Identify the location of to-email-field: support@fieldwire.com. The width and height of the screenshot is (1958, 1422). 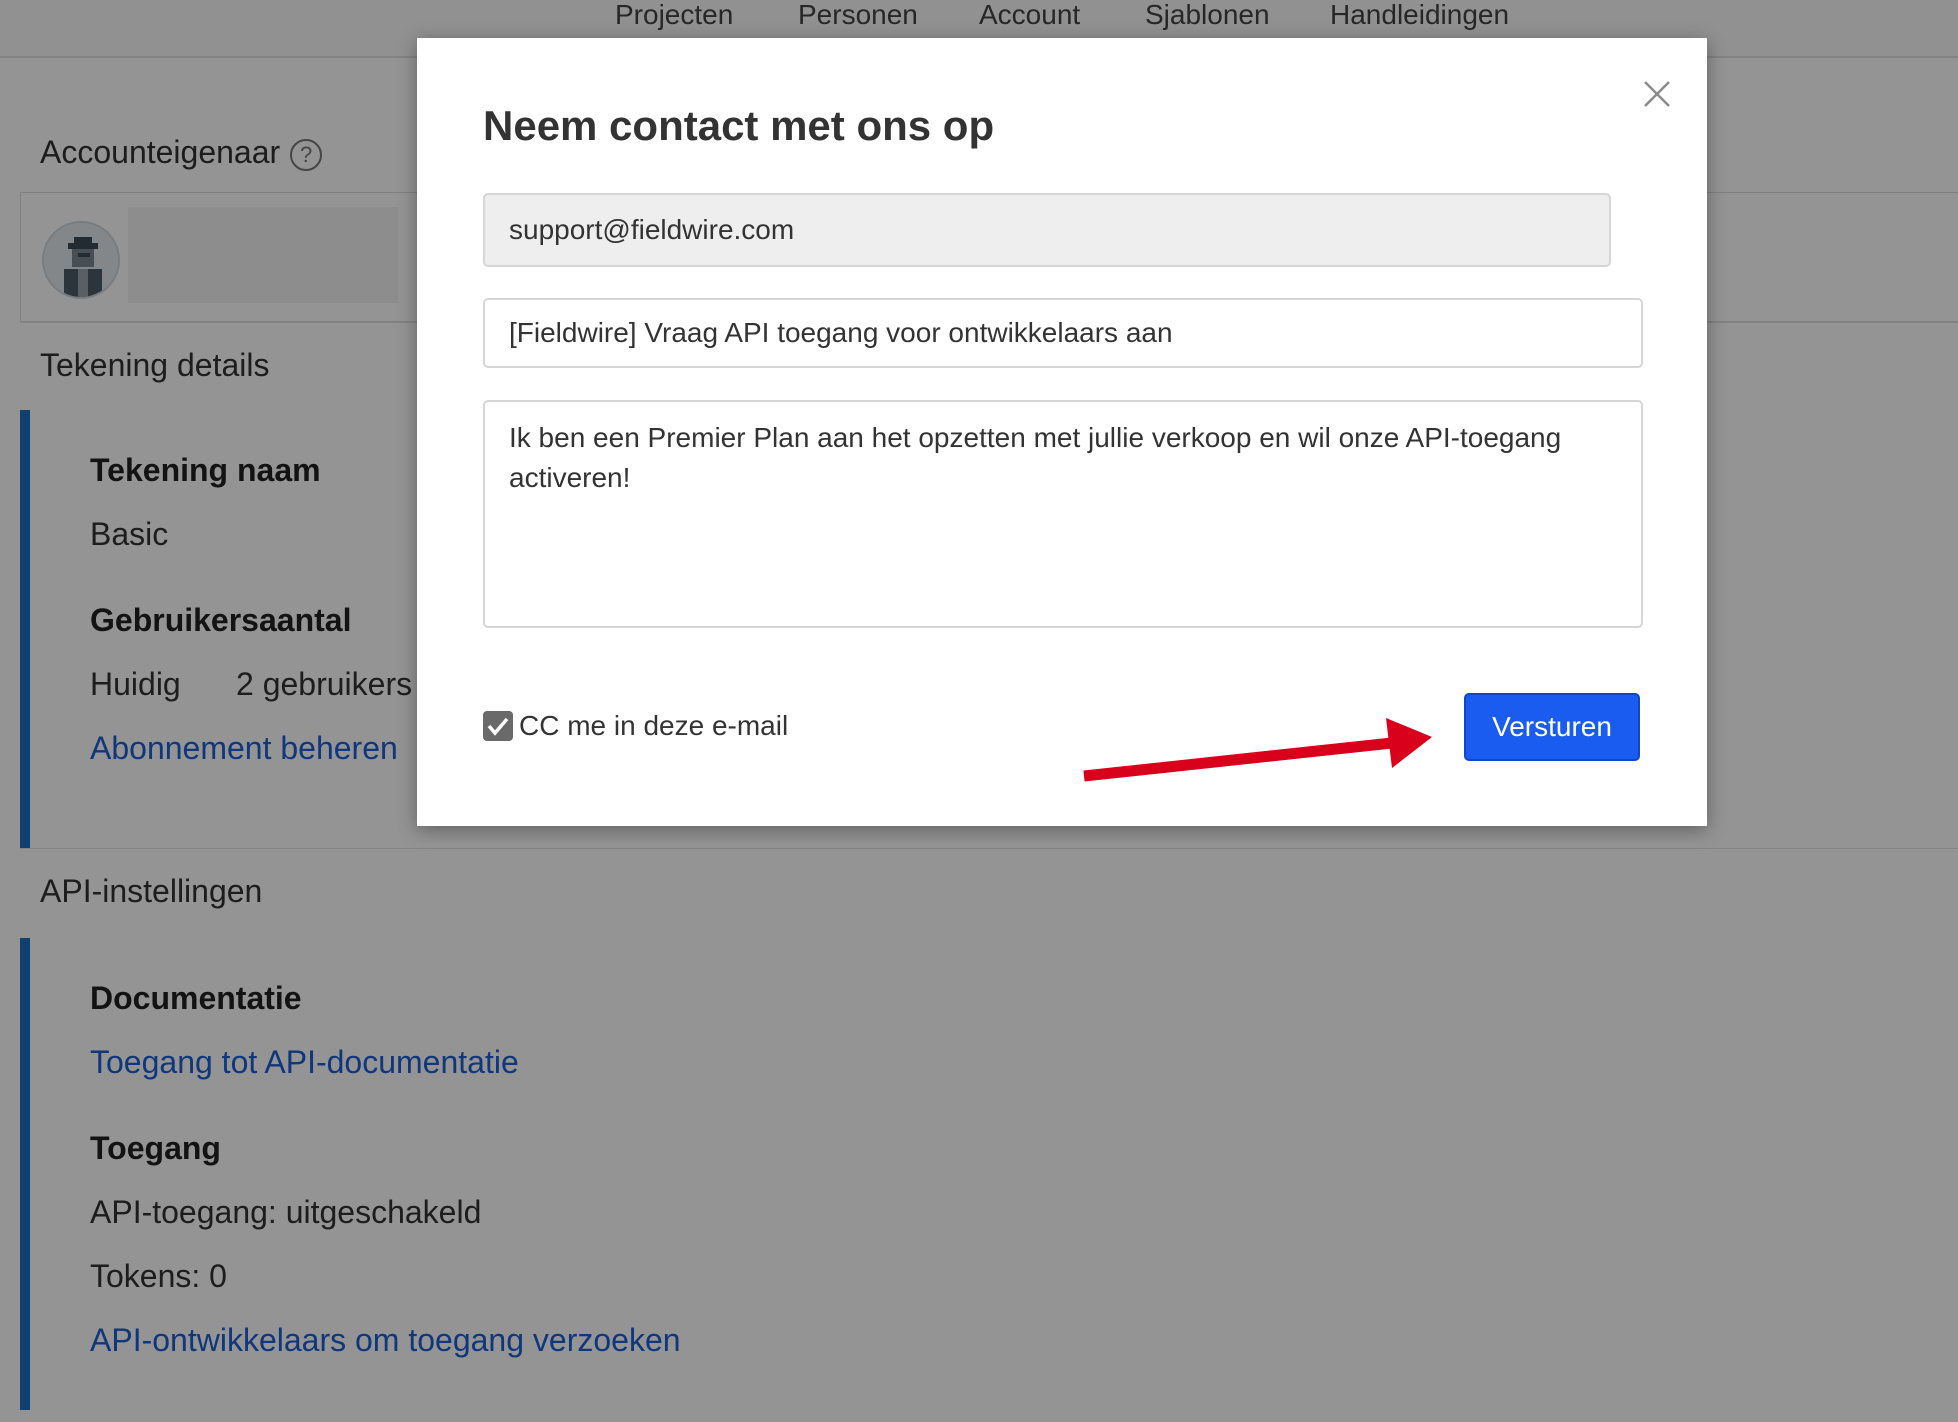
(1047, 230).